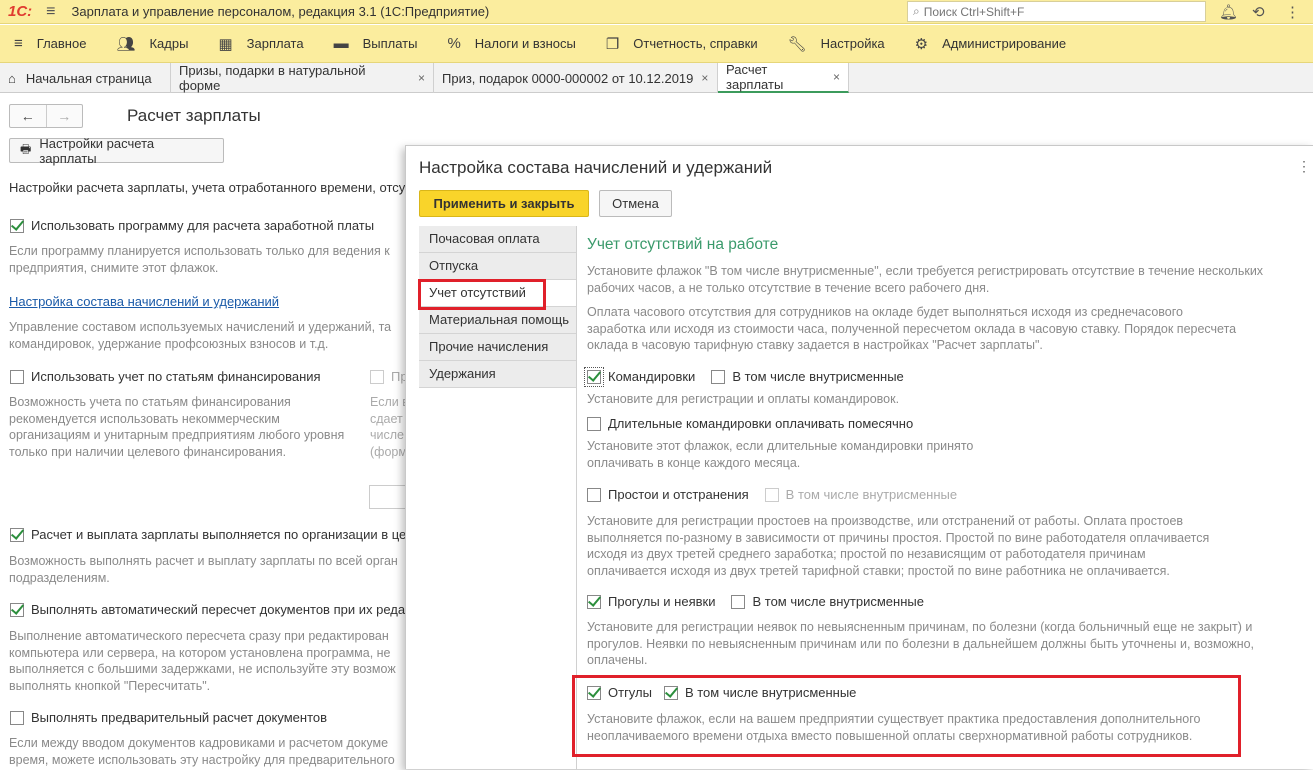  Describe the element at coordinates (26, 149) in the screenshot. I see `printer-icon: 🖶` at that location.